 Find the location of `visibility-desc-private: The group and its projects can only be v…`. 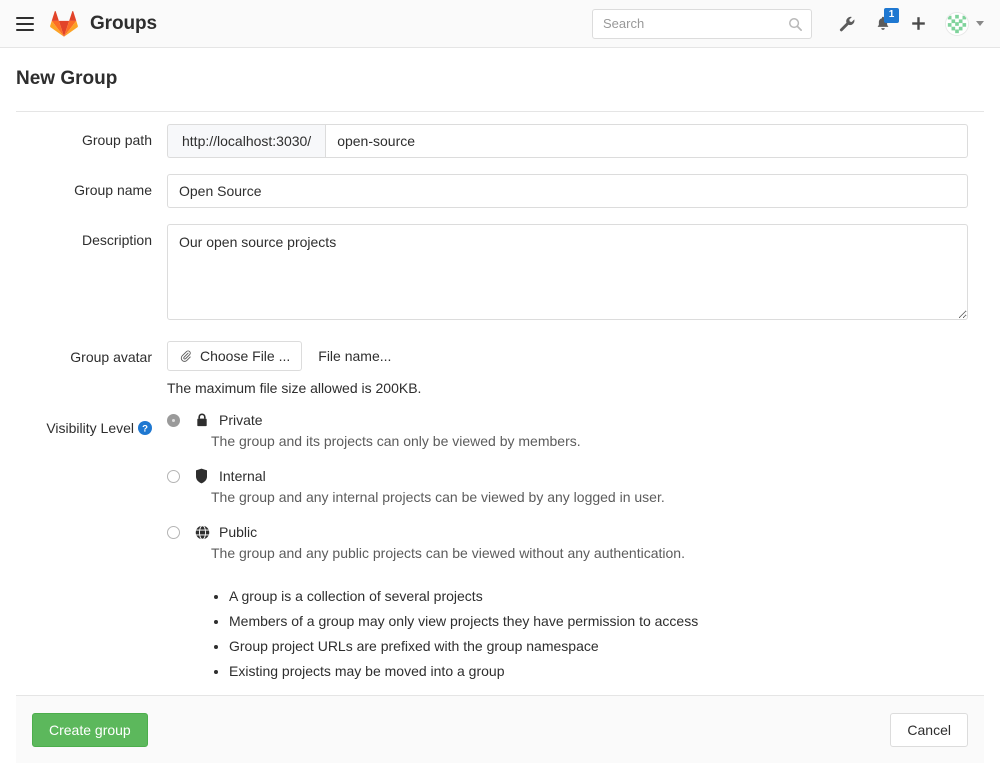

visibility-desc-private: The group and its projects can only be v… is located at coordinates (396, 441).